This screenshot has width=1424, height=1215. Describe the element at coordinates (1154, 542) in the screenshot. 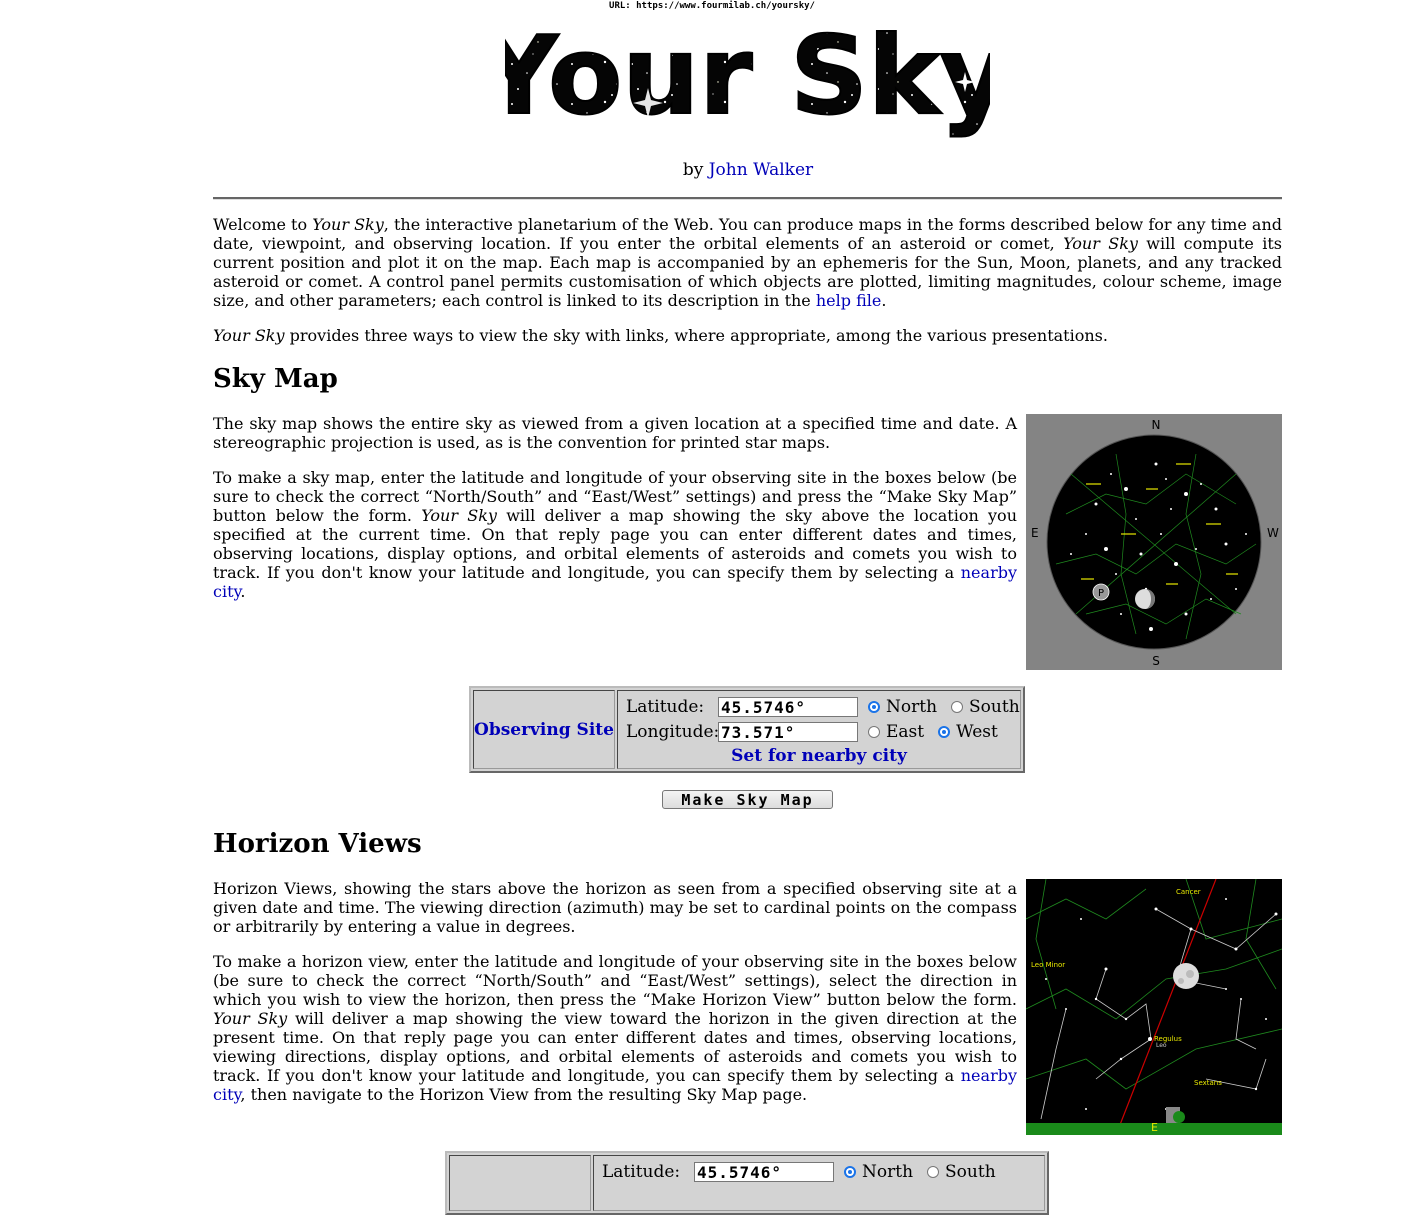

I see `sky-map-image: P N S E W` at that location.